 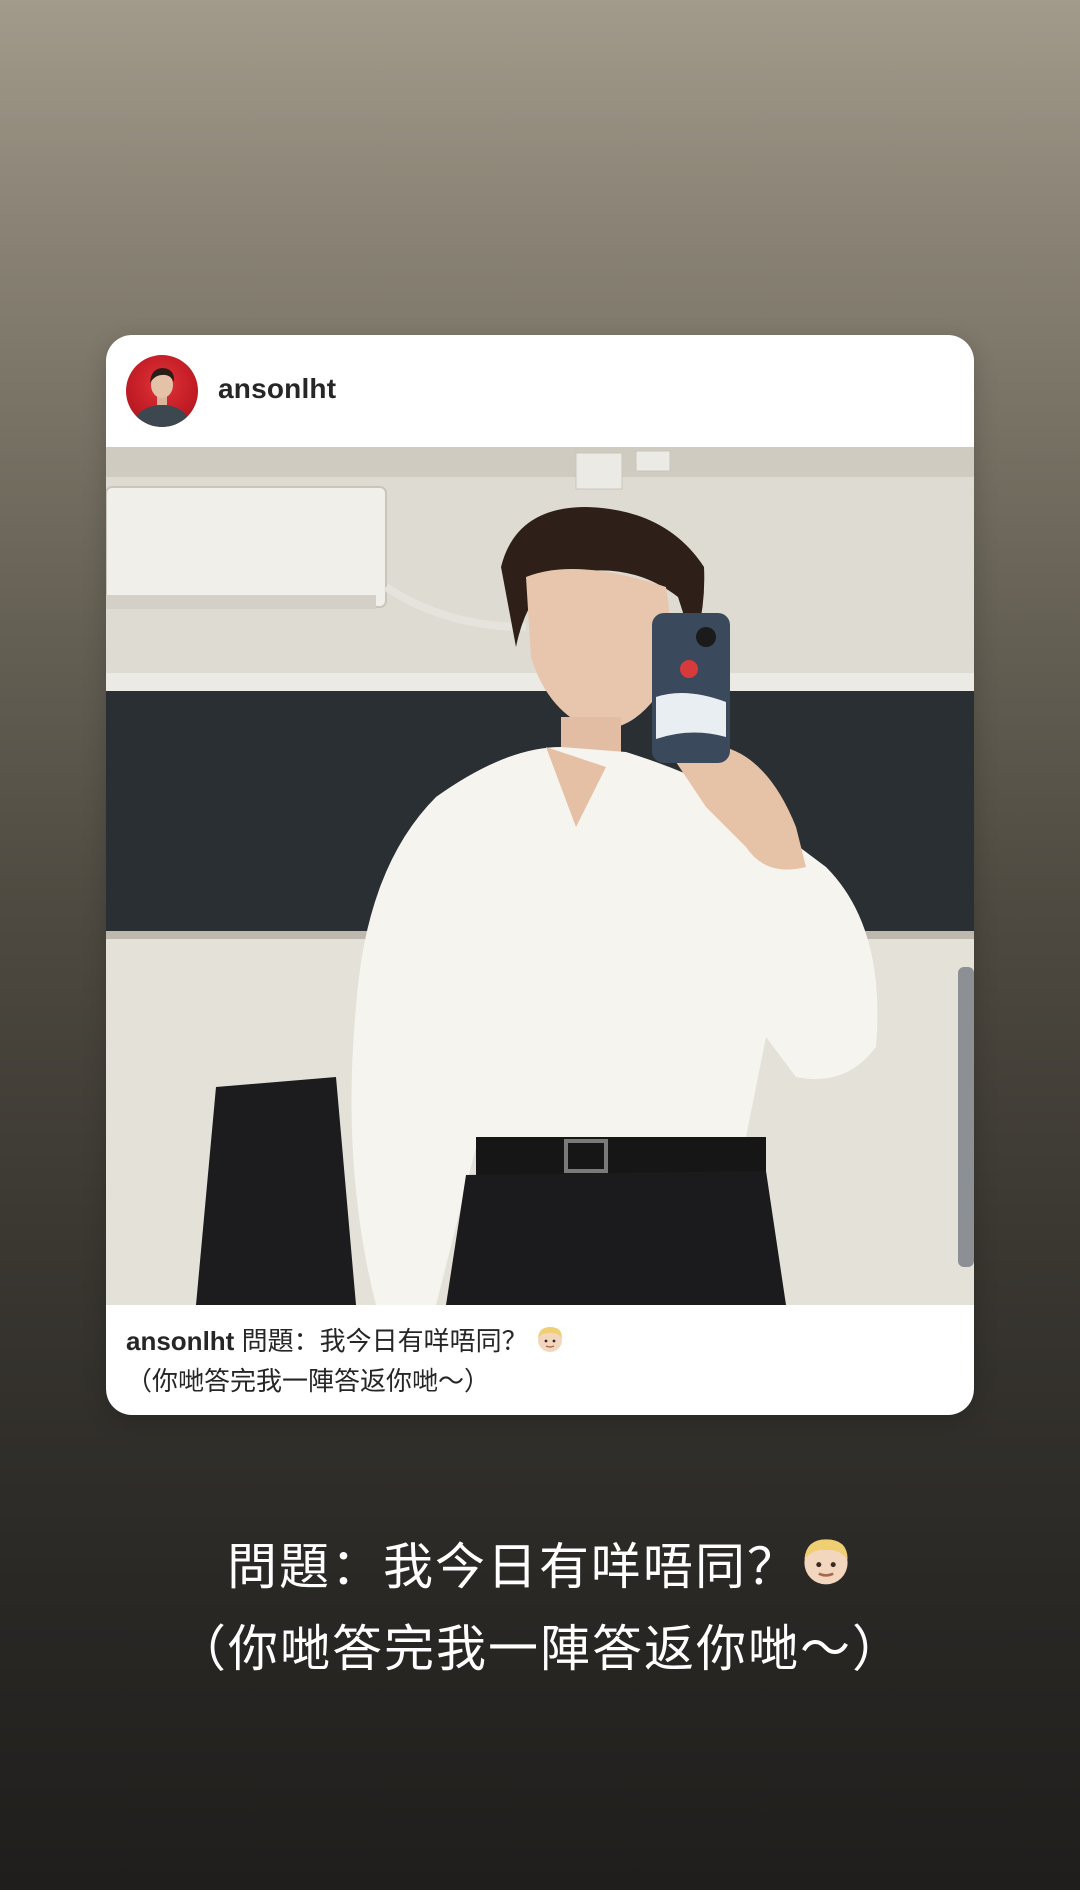 I want to click on story-text-overlay: 問題：我今日有咩唔同？ （你哋答完我一陣答返你哋～）, so click(x=540, y=1608).